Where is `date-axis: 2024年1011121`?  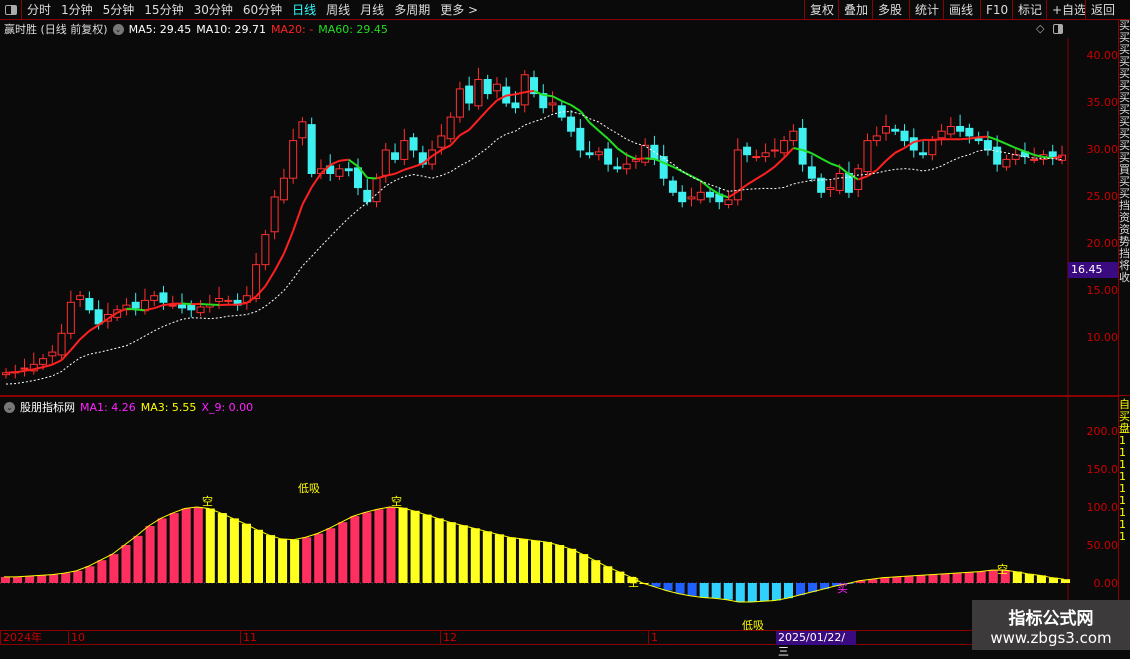
date-axis: 2024年1011121 is located at coordinates (534, 637).